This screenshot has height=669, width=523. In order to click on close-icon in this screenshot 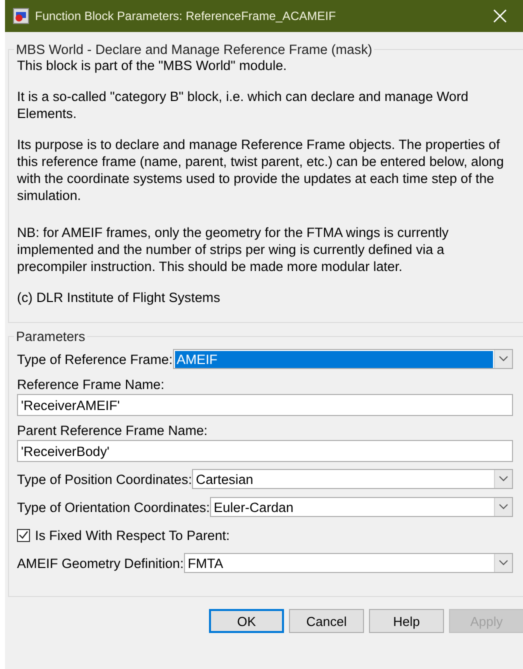, I will do `click(500, 16)`.